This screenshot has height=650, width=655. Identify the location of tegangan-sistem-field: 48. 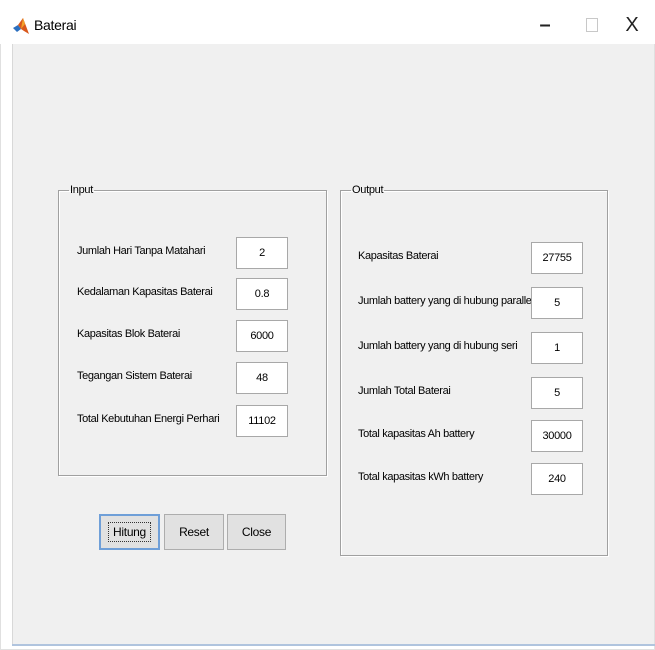
(262, 378).